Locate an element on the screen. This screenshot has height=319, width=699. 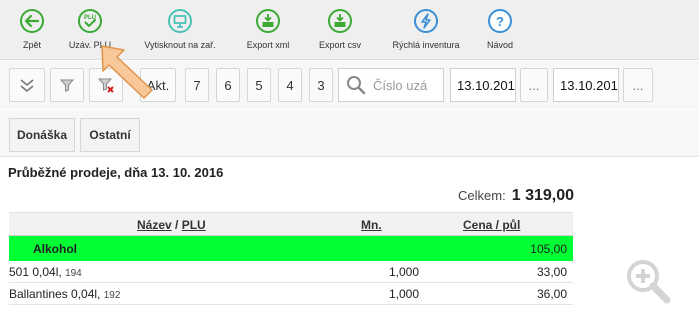
sort-by-plu-link: PLU is located at coordinates (194, 225).